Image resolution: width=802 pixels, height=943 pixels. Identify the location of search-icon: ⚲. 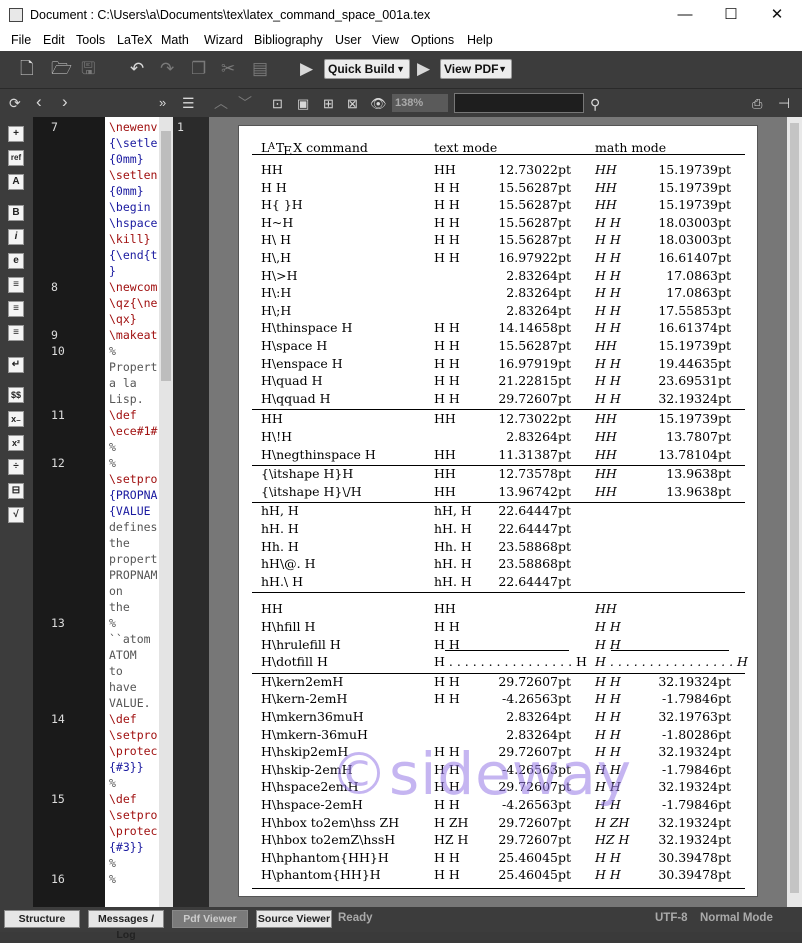
(595, 104).